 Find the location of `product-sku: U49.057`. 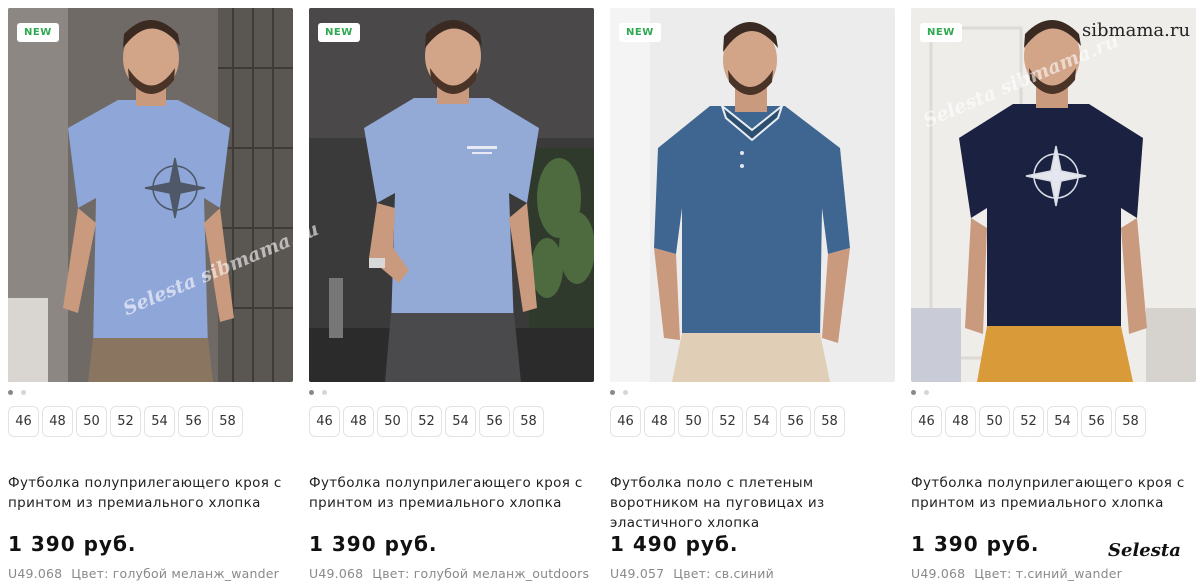

product-sku: U49.057 is located at coordinates (637, 573).